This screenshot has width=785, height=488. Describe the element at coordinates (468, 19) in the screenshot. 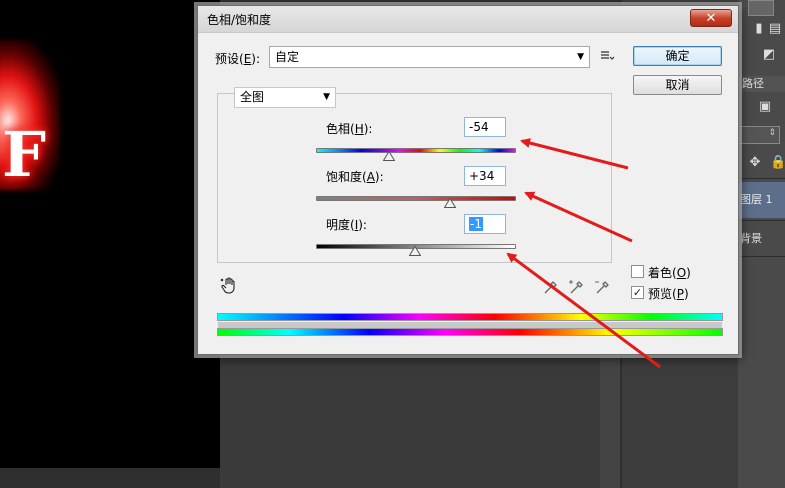

I see `dialog-titlebar: 色相/饱和度 ✕` at that location.